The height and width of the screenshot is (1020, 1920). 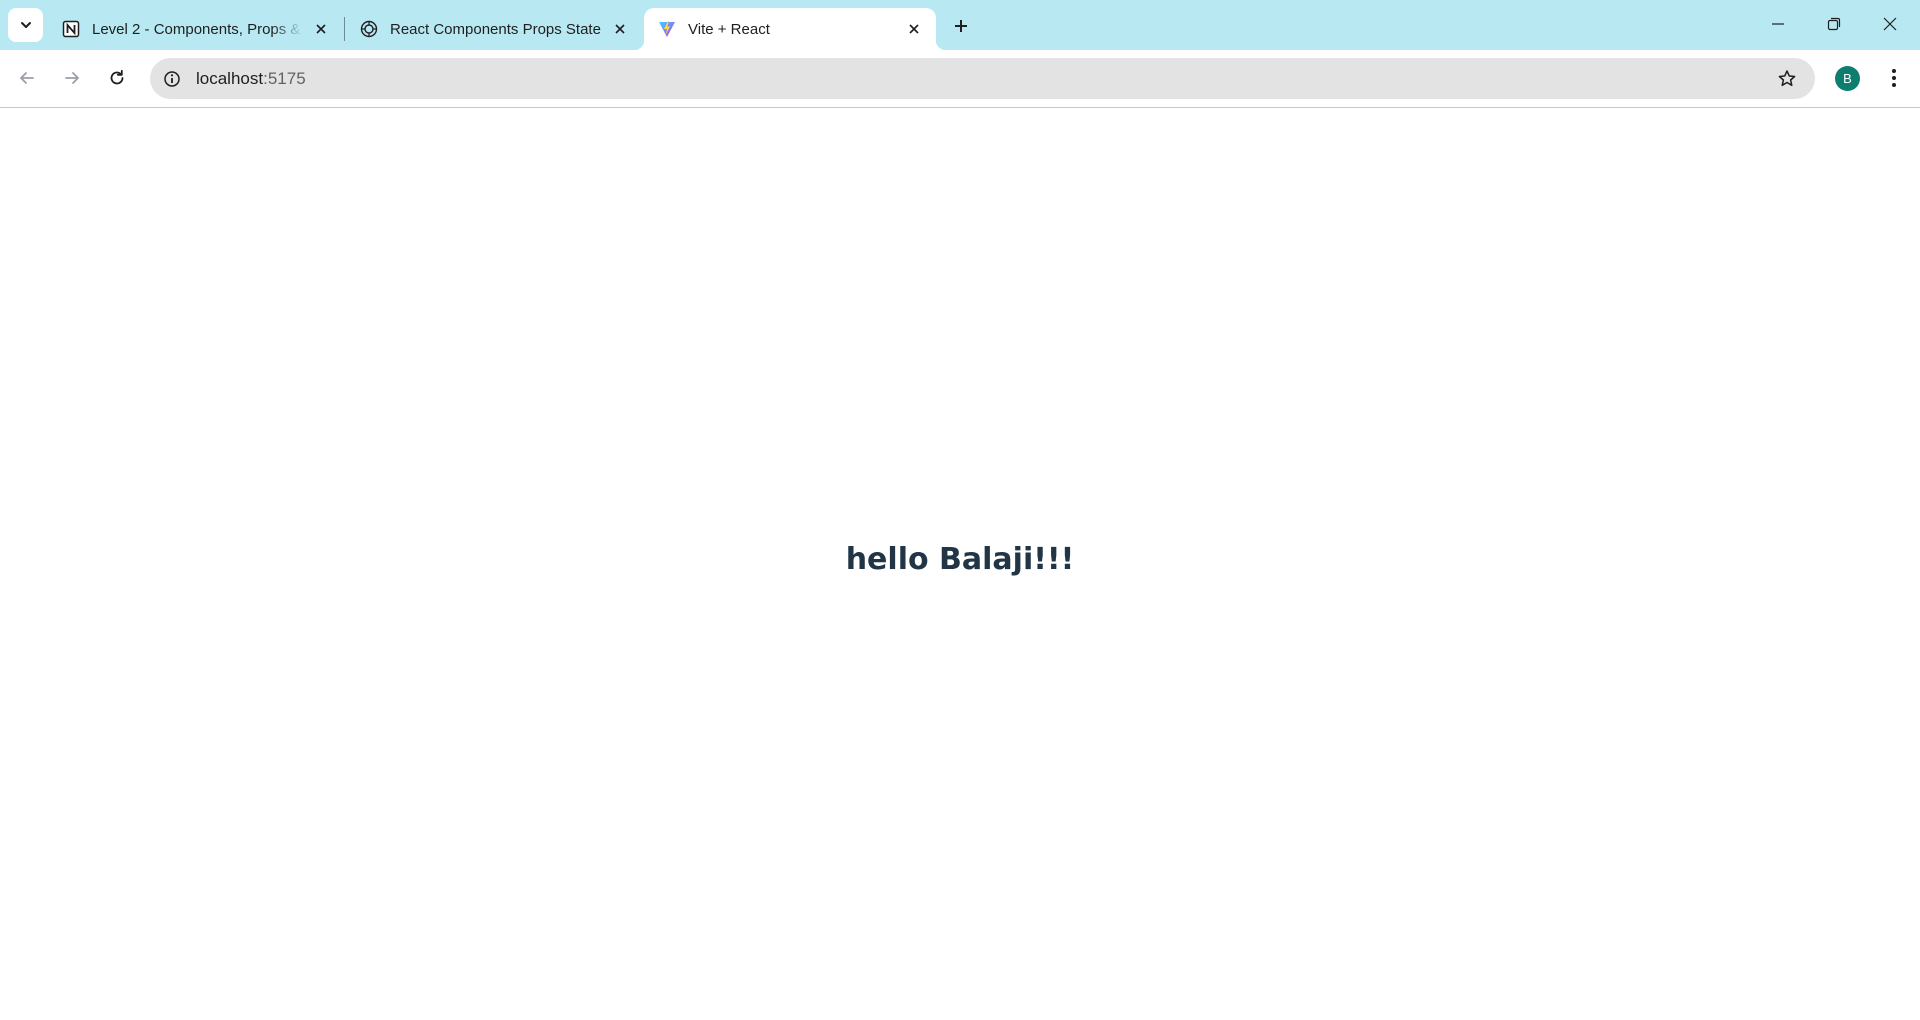 What do you see at coordinates (790, 29) in the screenshot?
I see `tab-vite-react: Vite + React` at bounding box center [790, 29].